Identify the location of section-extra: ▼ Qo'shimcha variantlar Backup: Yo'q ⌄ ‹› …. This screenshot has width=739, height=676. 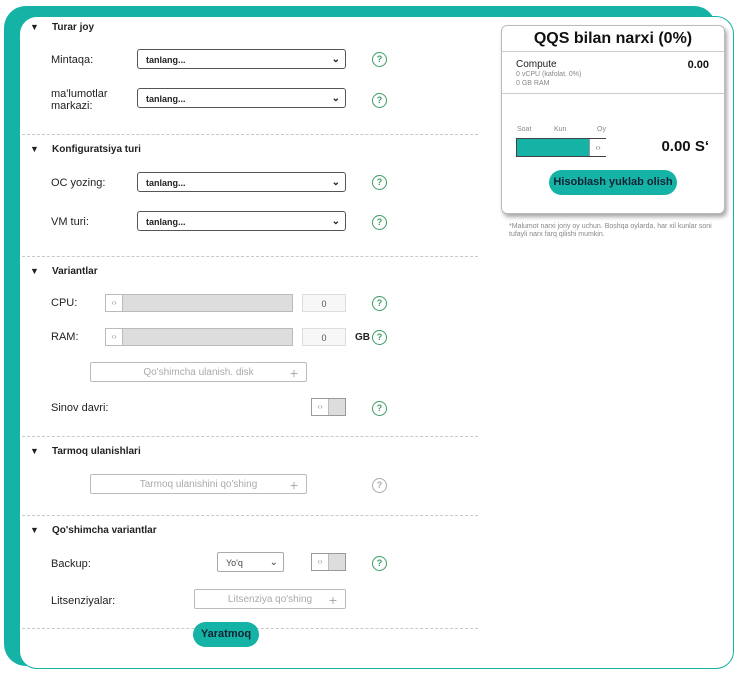
(250, 572).